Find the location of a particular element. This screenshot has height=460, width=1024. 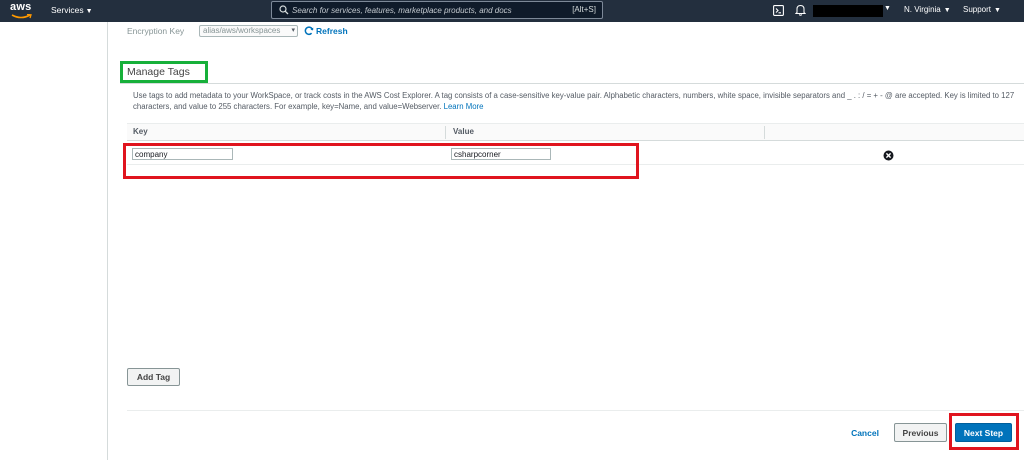

refresh-link: Refresh is located at coordinates (332, 31).